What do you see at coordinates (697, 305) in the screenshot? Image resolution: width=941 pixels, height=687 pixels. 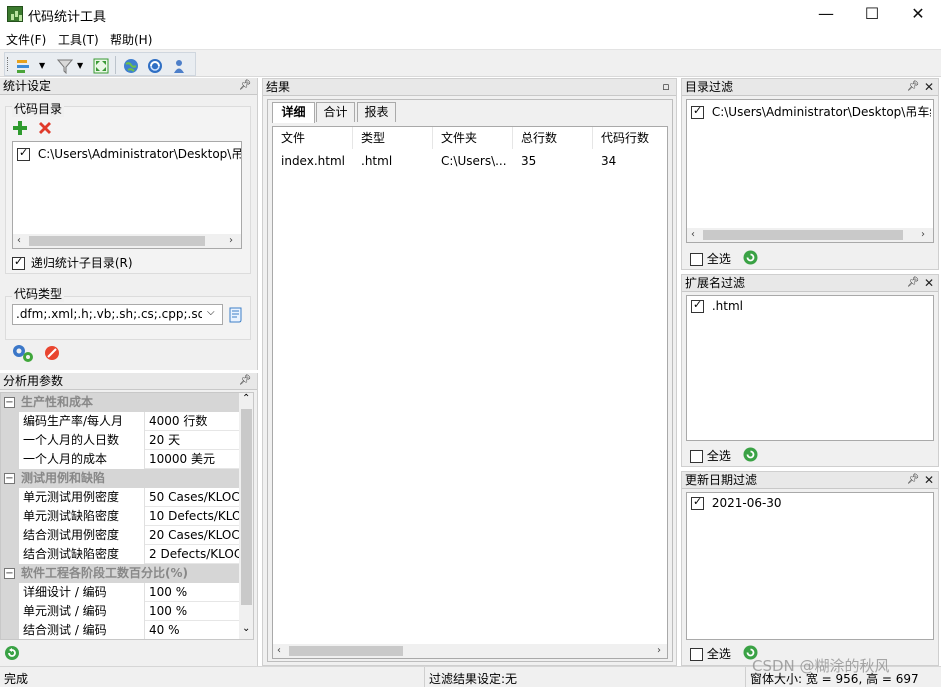 I see `ext-filter-checkbox` at bounding box center [697, 305].